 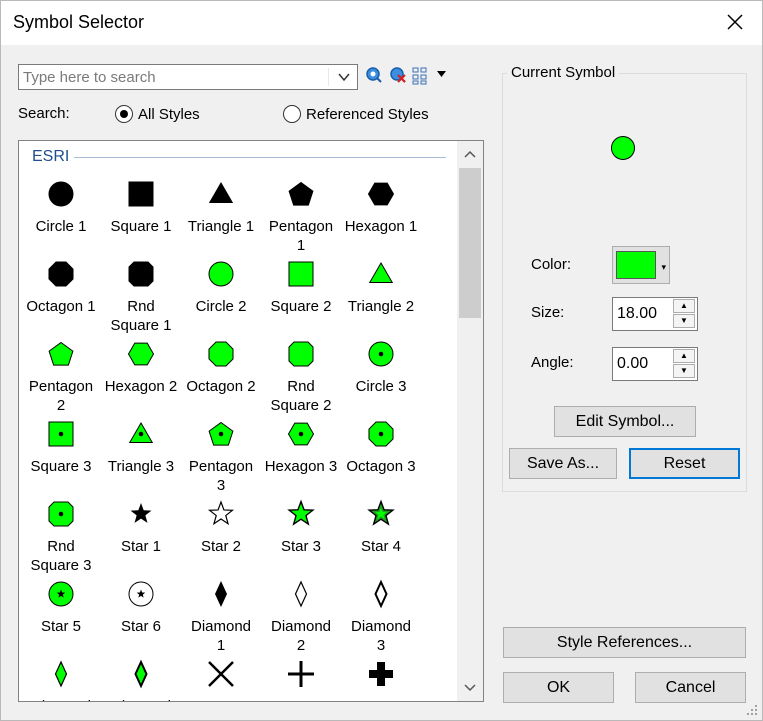 I want to click on group-divider, so click(x=260, y=157).